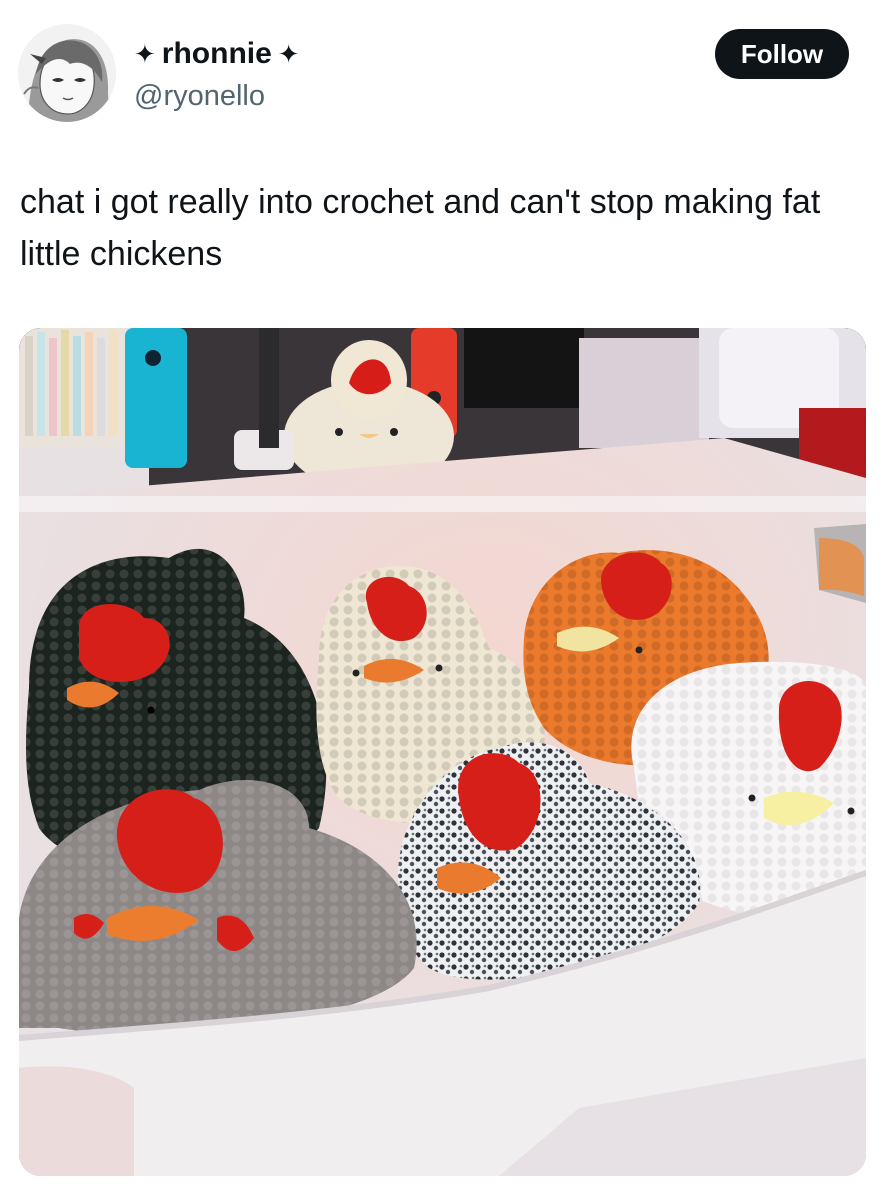 This screenshot has width=885, height=1200. I want to click on anime-girl-avatar-icon, so click(67, 73).